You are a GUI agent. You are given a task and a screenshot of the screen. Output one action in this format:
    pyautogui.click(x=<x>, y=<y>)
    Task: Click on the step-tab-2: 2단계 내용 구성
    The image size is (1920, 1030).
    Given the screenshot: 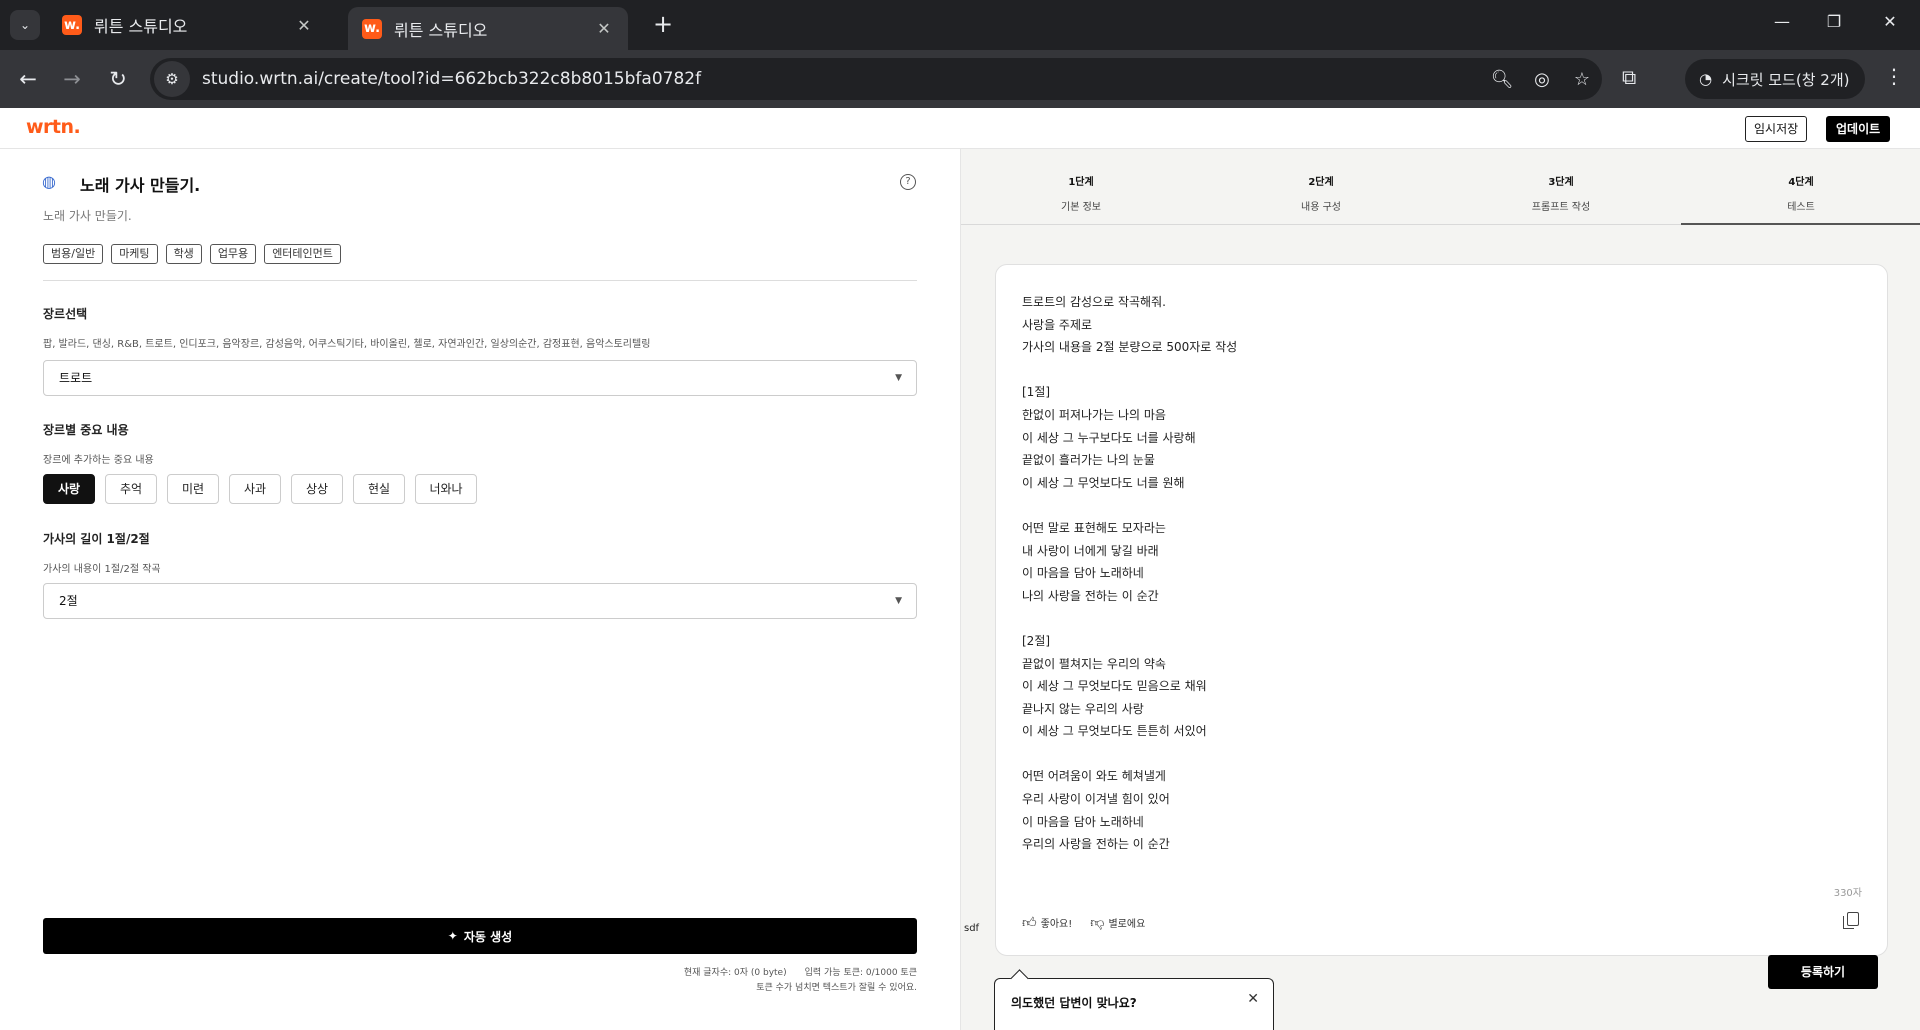 What is the action you would take?
    pyautogui.click(x=1321, y=186)
    